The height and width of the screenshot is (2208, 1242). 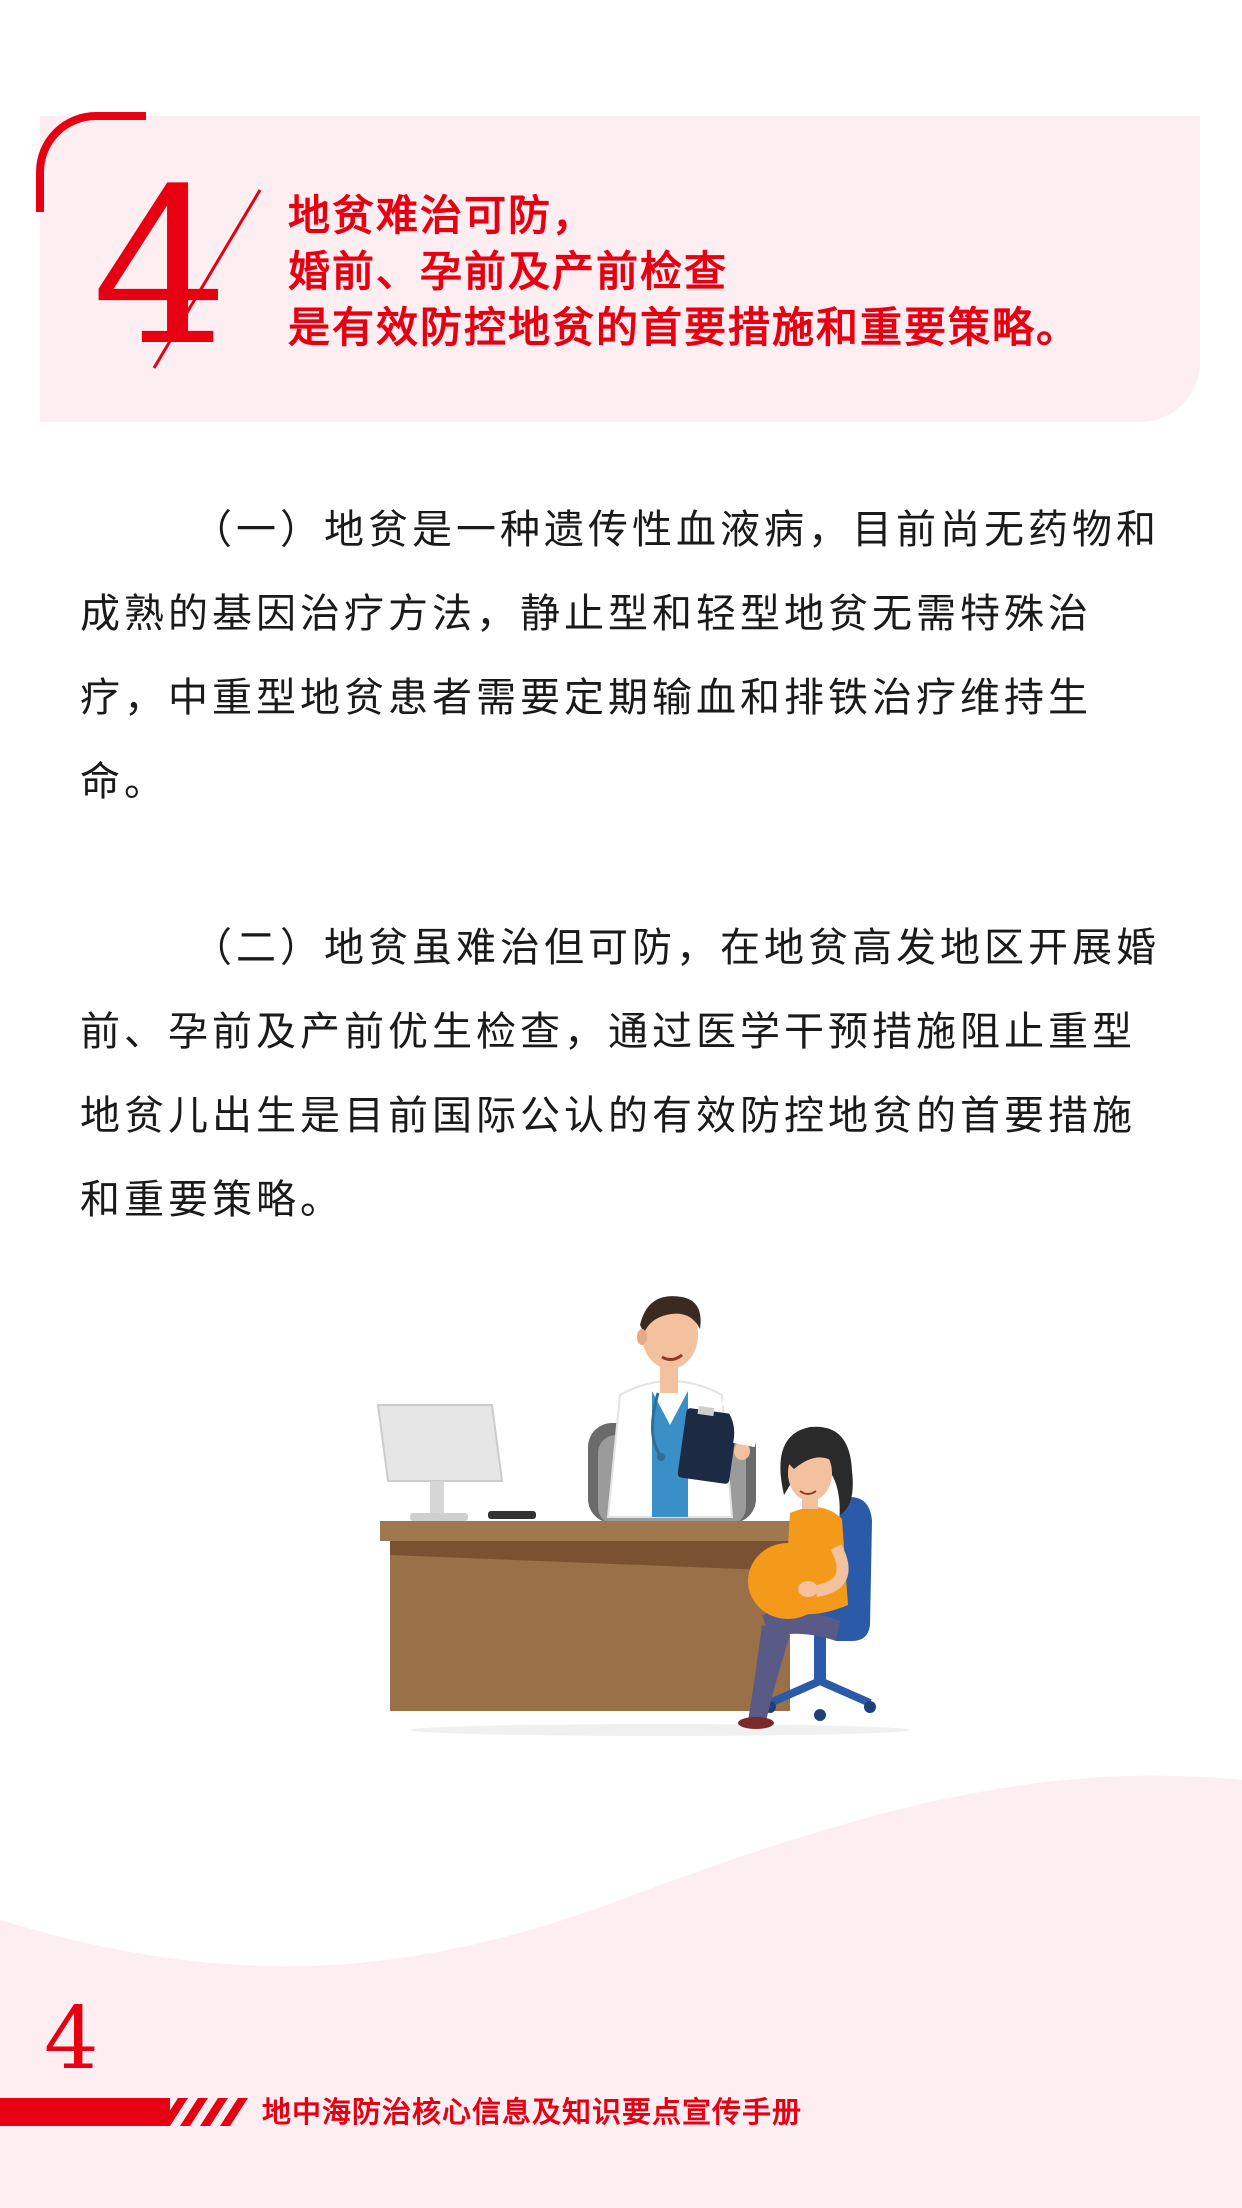 I want to click on handbook-title: 地中海防治核心信息及知识要点宣传手册, so click(x=532, y=2112).